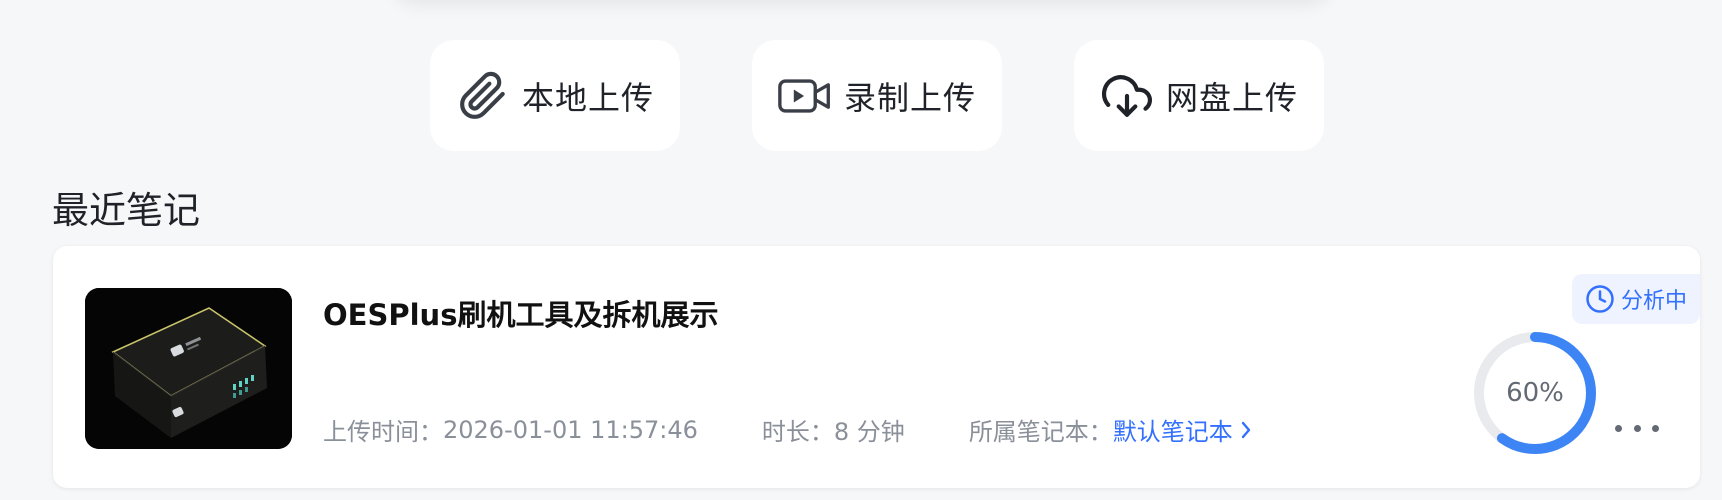 The image size is (1722, 500). I want to click on note-thumbnail, so click(188, 368).